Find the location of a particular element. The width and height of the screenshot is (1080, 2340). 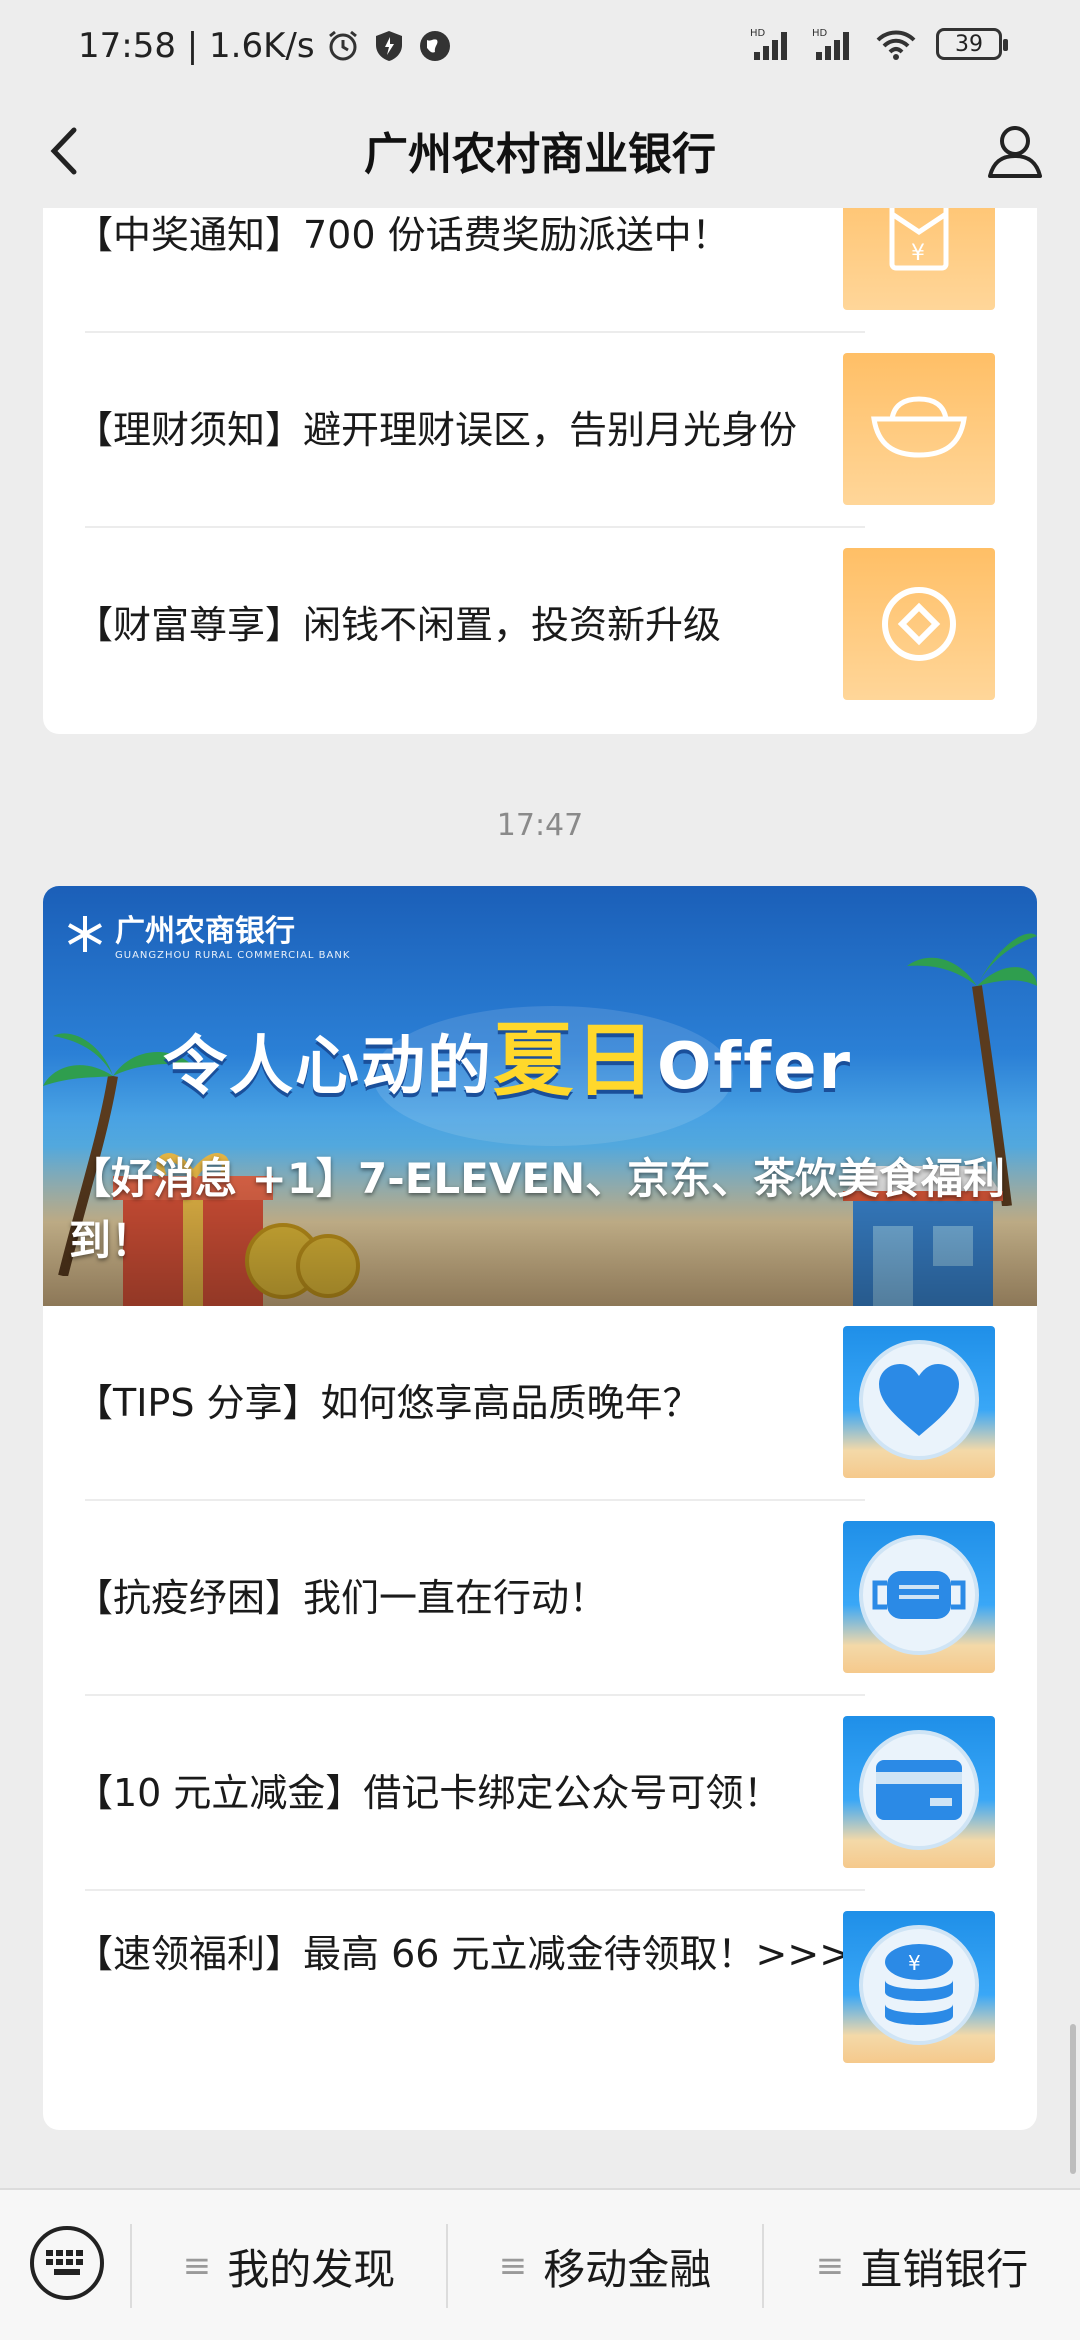

bottom-menu-bar: ≡ 我的发现 ≡ 移动金融 ≡ 直销银行 is located at coordinates (540, 2264).